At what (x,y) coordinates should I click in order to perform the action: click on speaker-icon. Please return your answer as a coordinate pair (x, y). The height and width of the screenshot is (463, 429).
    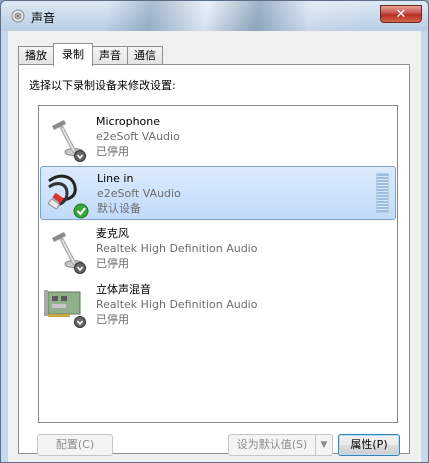
    Looking at the image, I should click on (18, 16).